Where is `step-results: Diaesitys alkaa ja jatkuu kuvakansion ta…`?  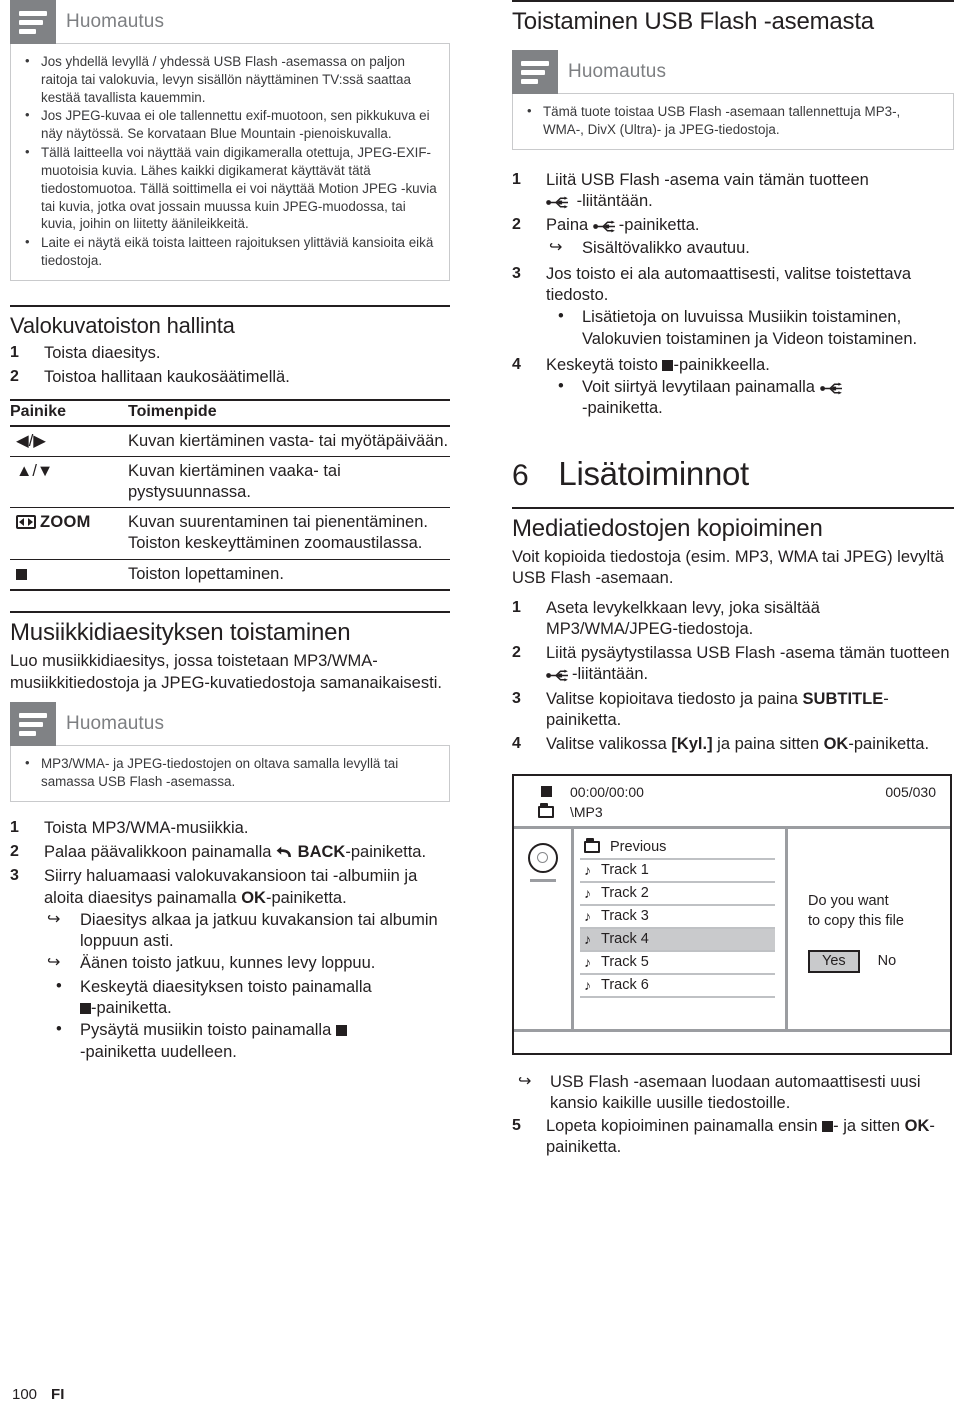 step-results: Diaesitys alkaa ja jatkuu kuvakansion ta… is located at coordinates (247, 942).